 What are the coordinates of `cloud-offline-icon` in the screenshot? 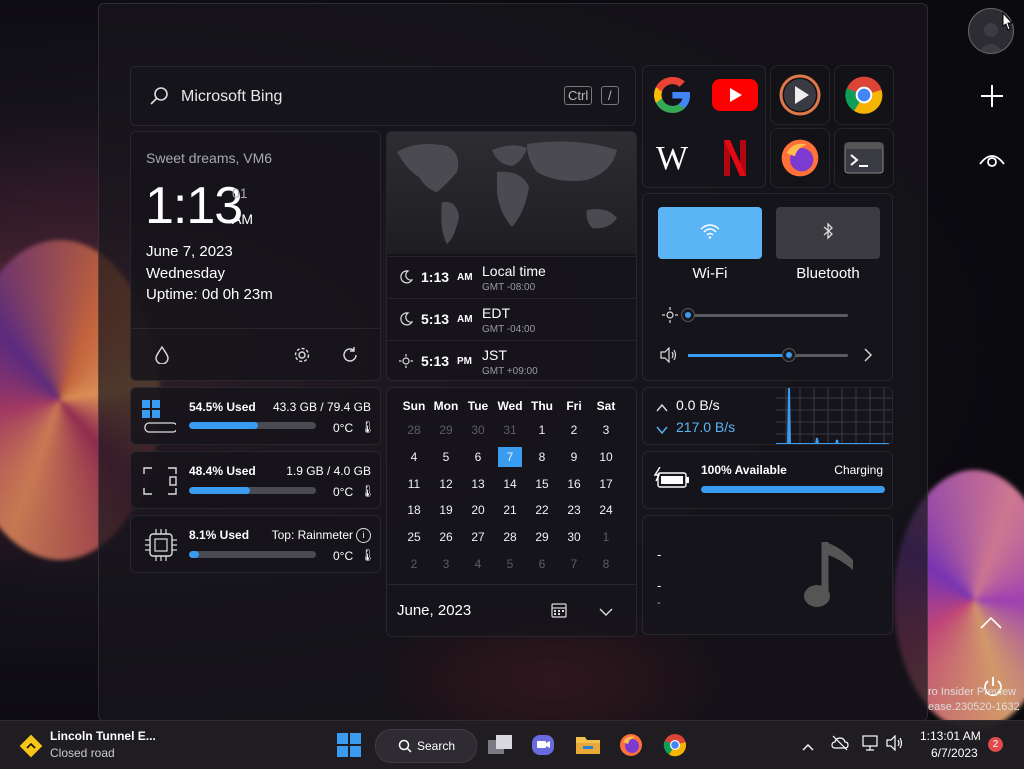 It's located at (840, 745).